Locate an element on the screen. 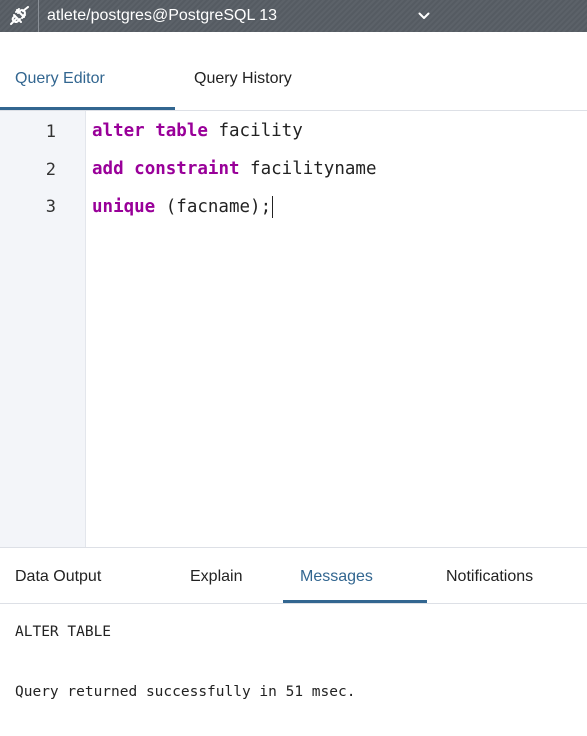  sql-keyword: alter is located at coordinates (118, 131).